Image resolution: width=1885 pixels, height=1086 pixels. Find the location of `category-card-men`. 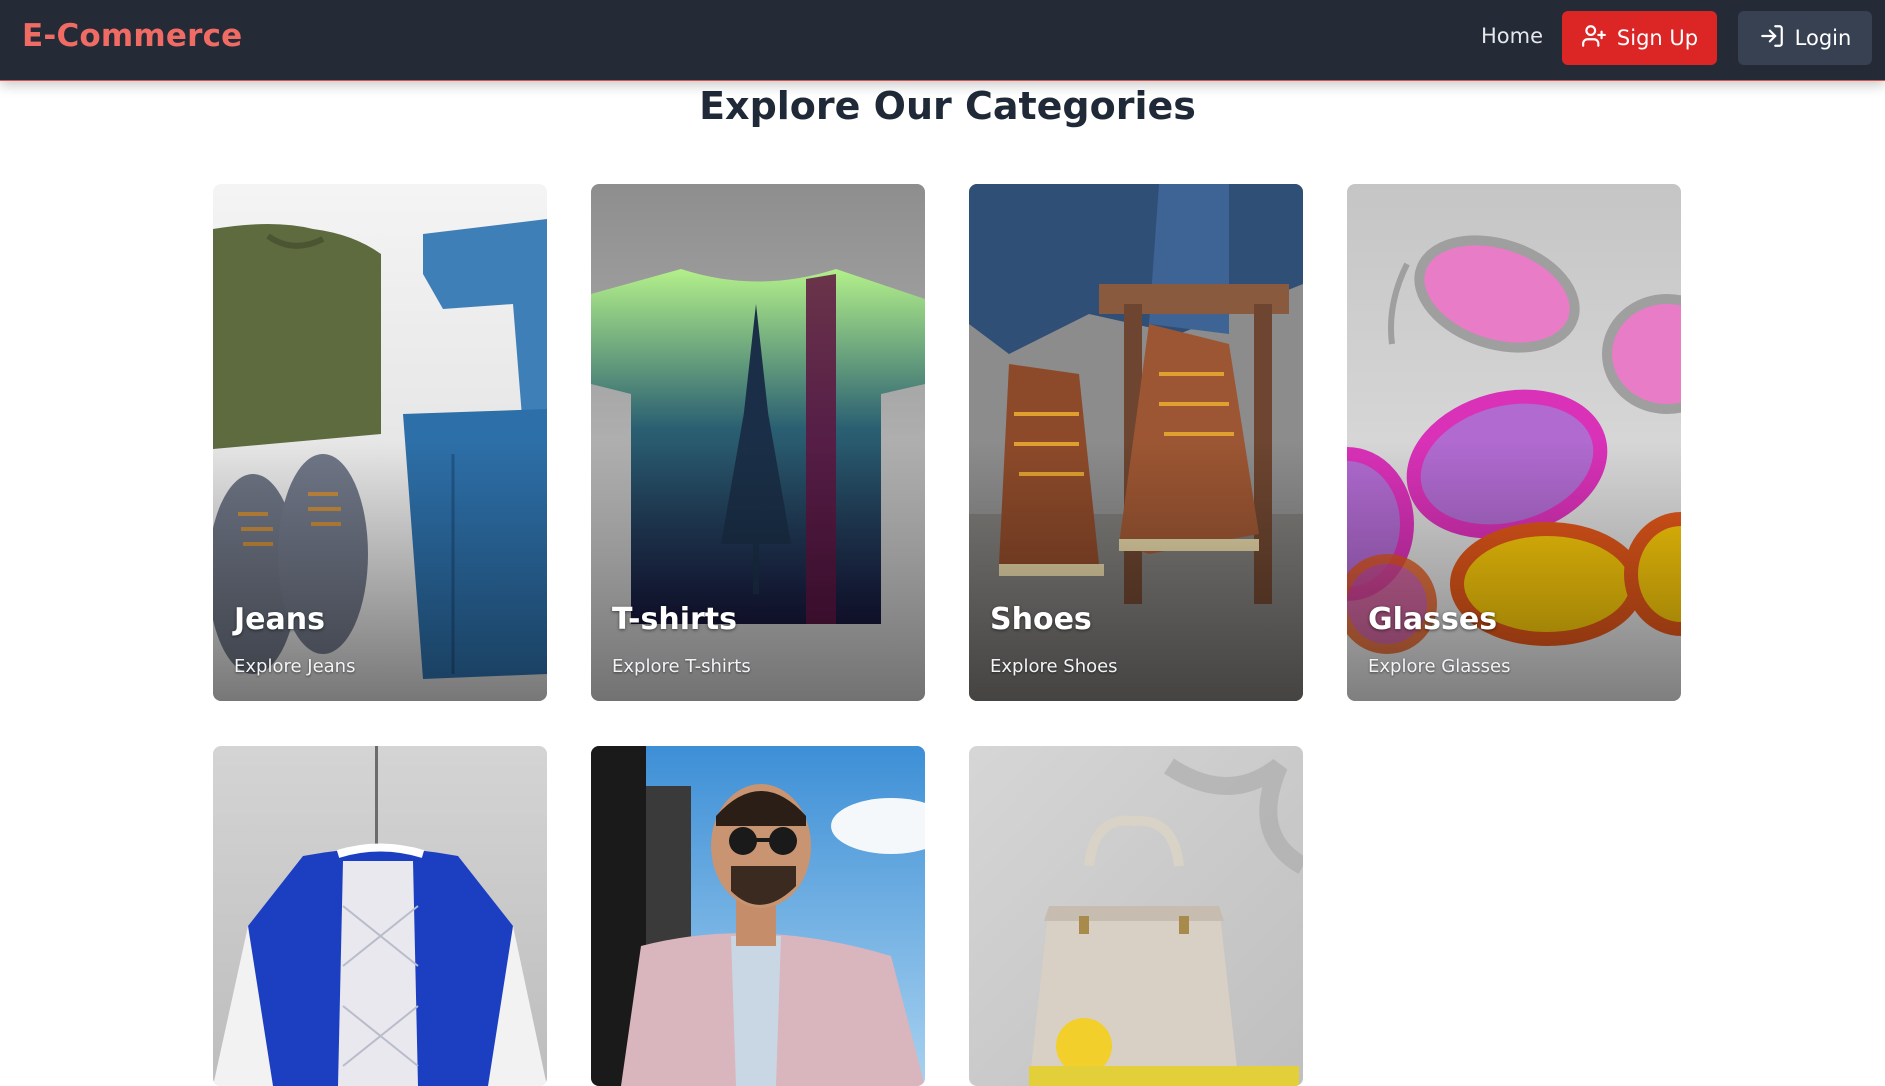

category-card-men is located at coordinates (758, 916).